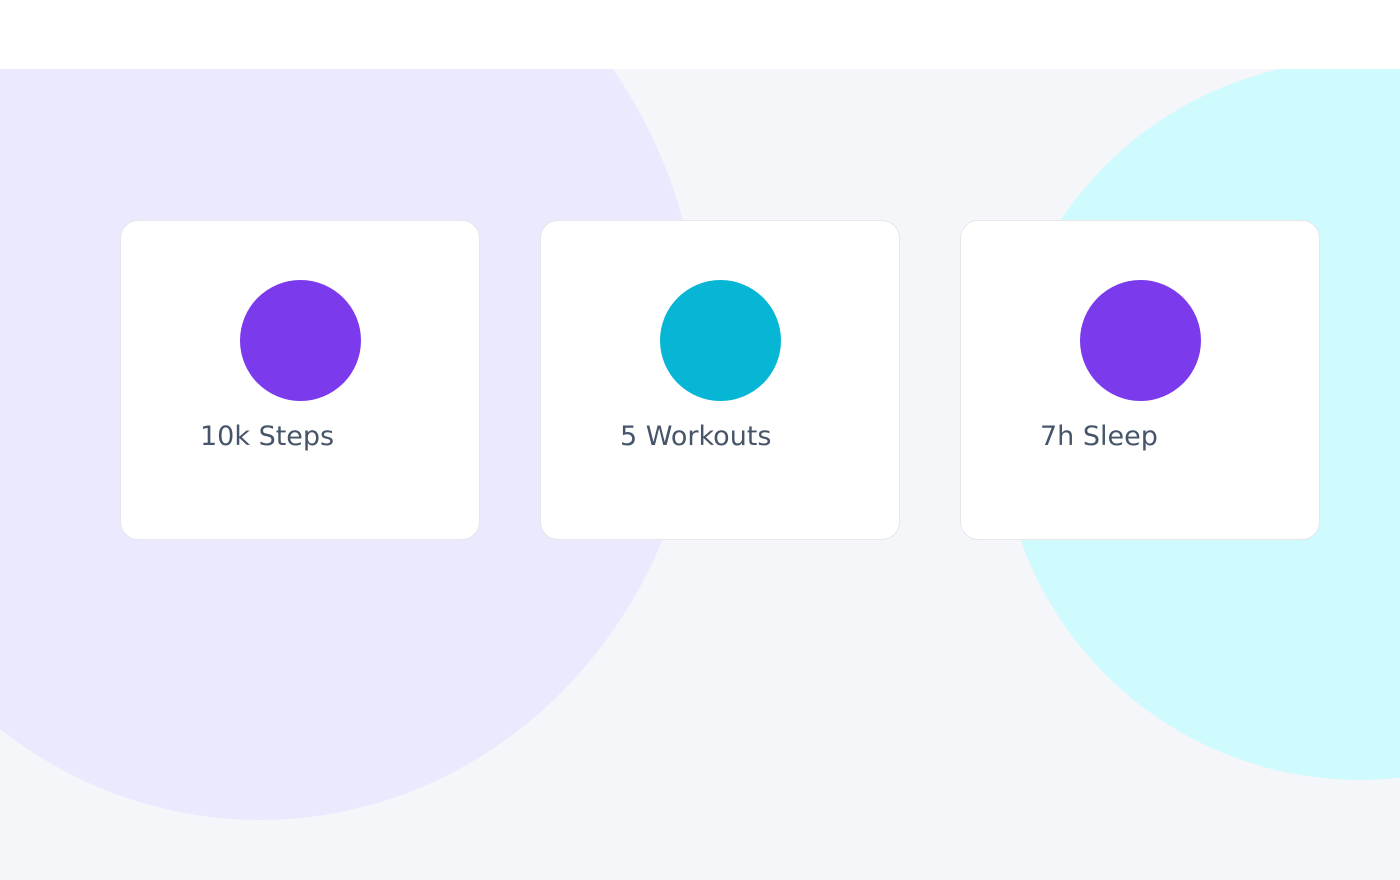  I want to click on workouts-circle-icon, so click(720, 340).